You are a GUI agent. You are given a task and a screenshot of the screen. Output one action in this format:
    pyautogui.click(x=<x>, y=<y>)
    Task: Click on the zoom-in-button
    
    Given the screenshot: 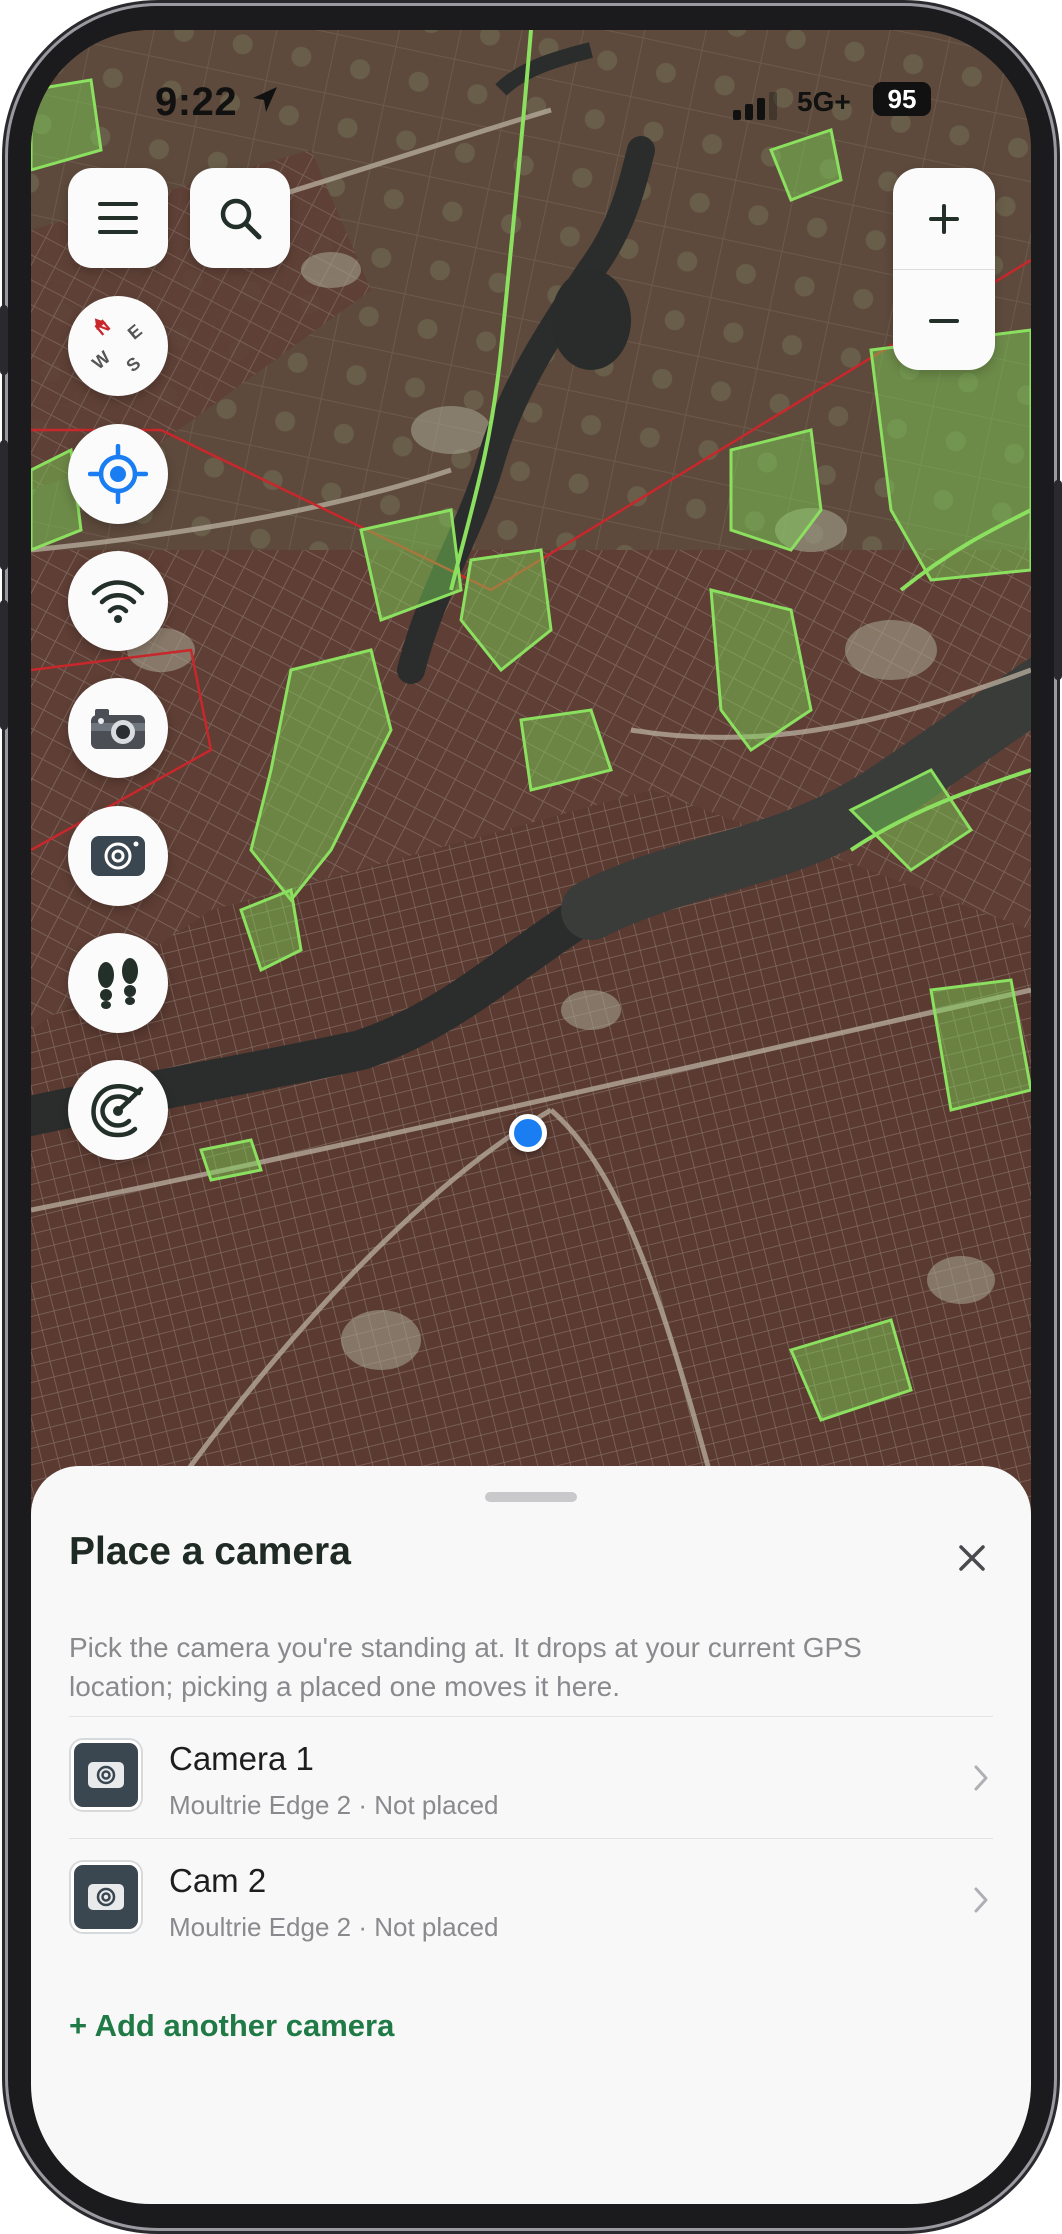 What is the action you would take?
    pyautogui.click(x=944, y=218)
    